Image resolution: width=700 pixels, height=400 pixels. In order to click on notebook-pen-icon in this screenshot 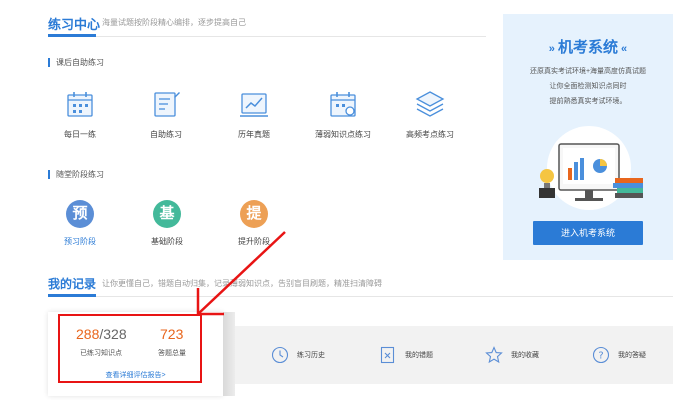, I will do `click(167, 104)`.